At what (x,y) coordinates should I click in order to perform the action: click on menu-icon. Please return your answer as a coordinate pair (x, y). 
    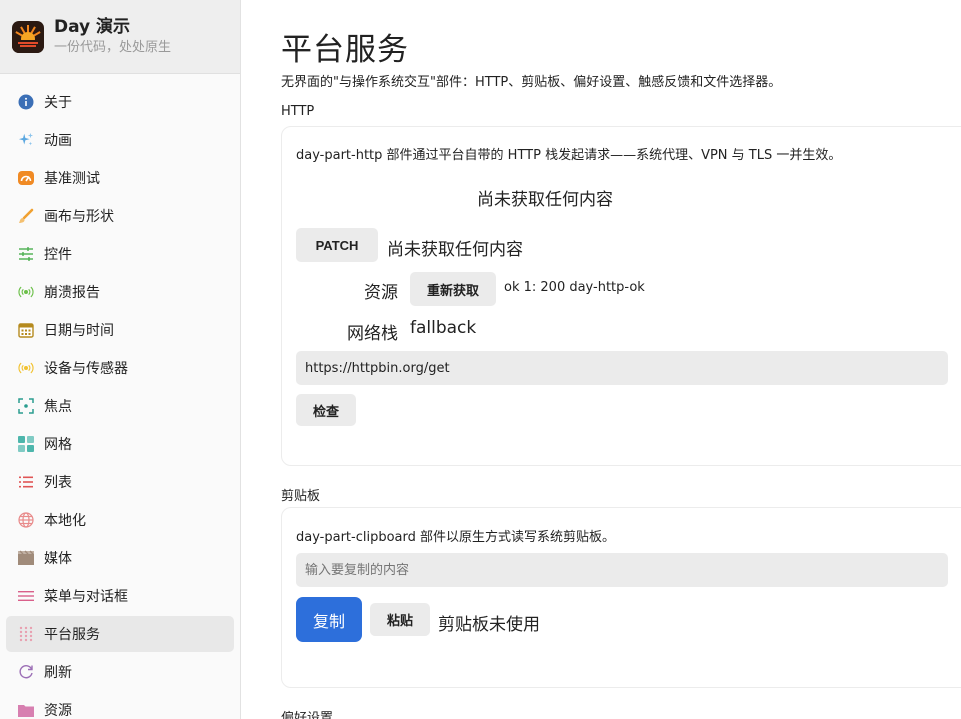
    Looking at the image, I should click on (26, 596).